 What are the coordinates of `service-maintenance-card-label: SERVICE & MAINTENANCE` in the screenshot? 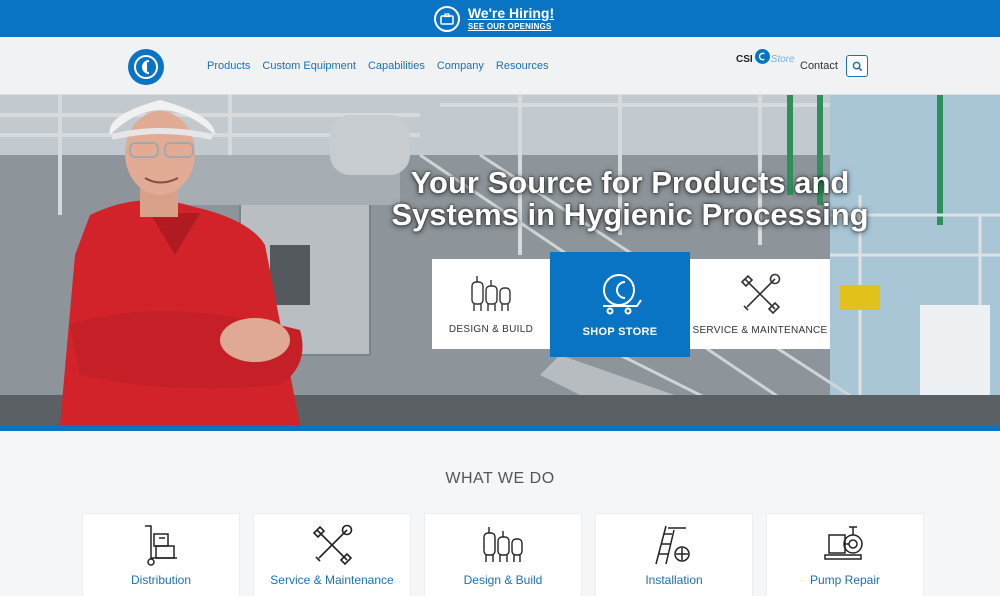 It's located at (760, 330).